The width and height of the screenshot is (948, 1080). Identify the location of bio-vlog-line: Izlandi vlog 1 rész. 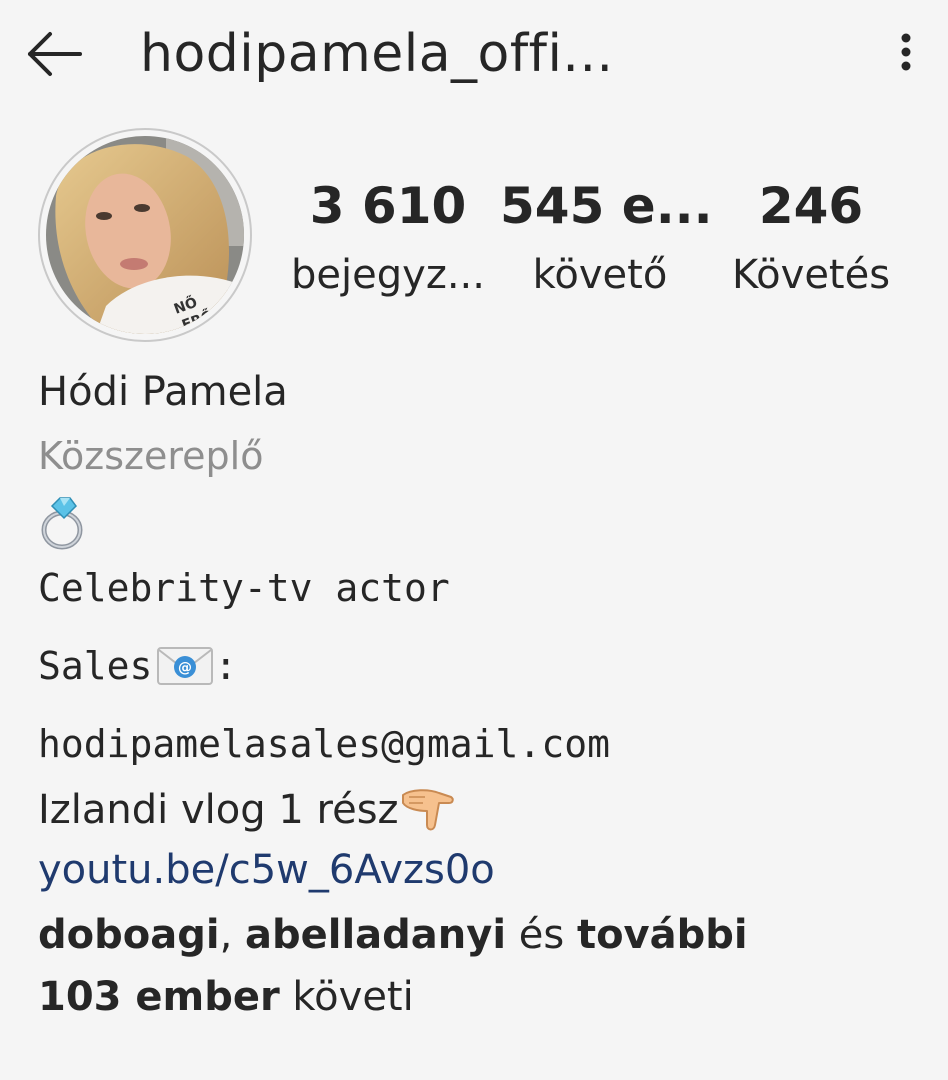
(478, 810).